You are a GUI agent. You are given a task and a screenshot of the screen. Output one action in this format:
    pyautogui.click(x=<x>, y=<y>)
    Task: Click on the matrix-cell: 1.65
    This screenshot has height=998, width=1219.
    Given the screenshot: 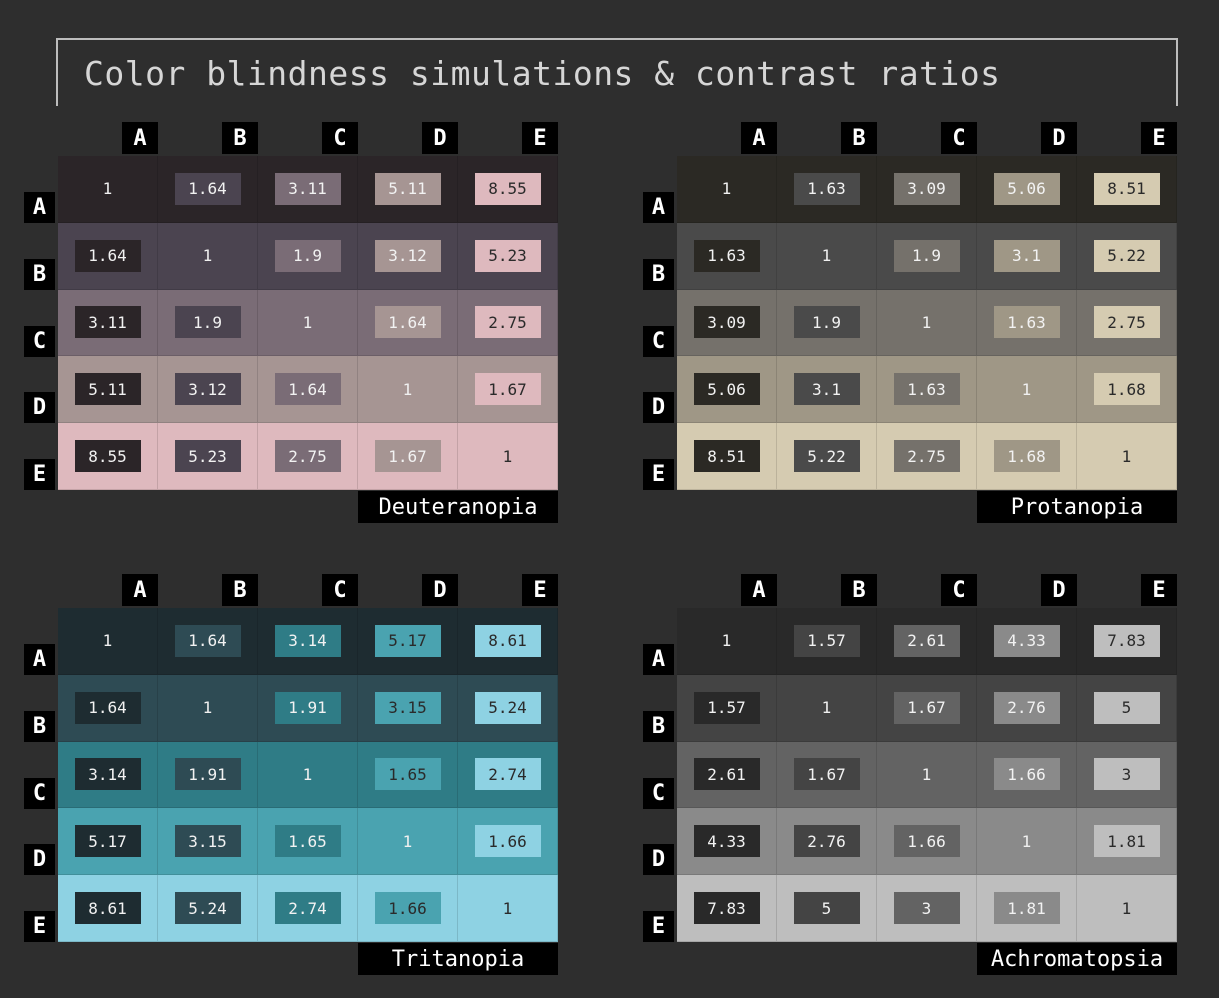 What is the action you would take?
    pyautogui.click(x=308, y=842)
    